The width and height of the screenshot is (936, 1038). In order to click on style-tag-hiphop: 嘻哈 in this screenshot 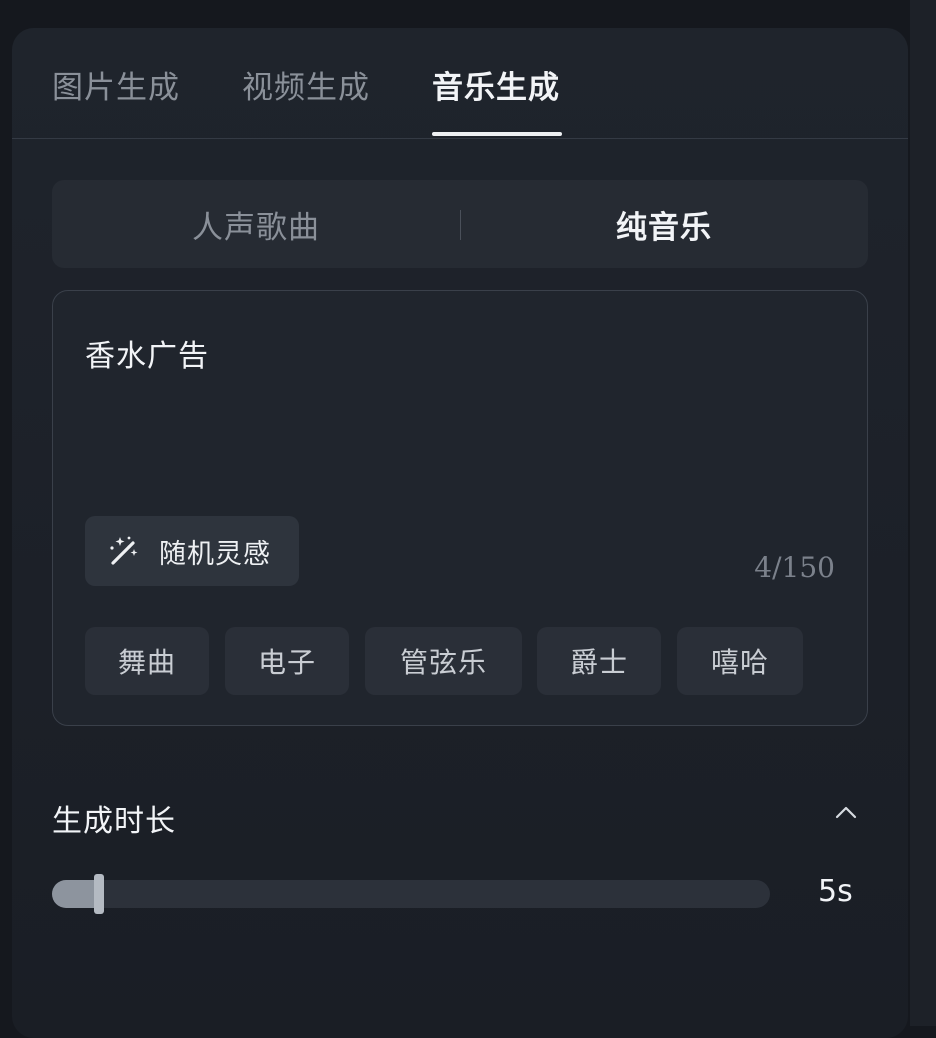, I will do `click(740, 661)`.